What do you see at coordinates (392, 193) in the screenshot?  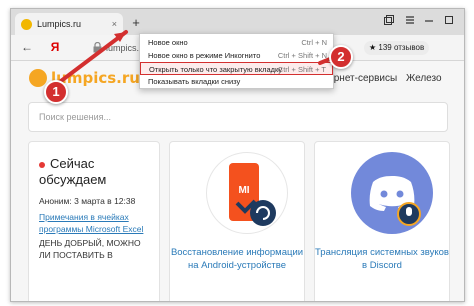 I see `discord-icon` at bounding box center [392, 193].